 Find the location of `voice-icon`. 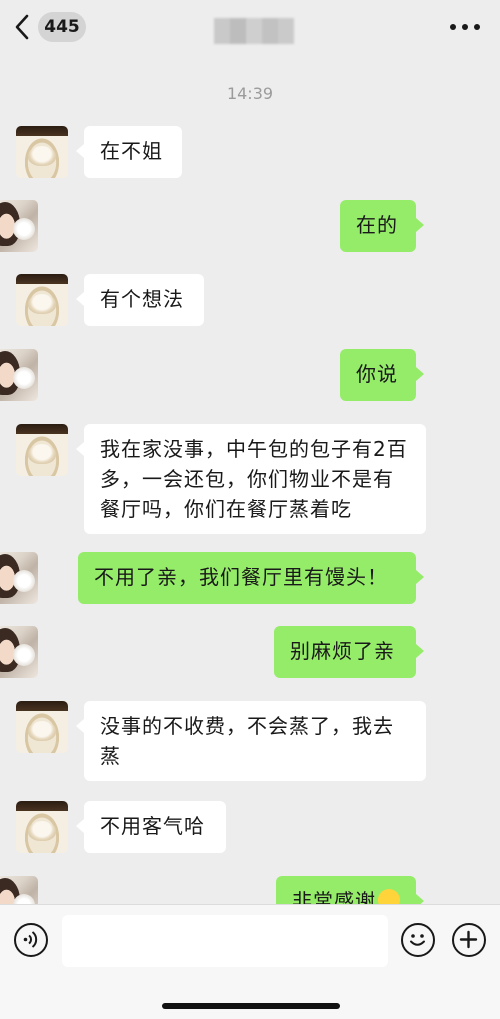

voice-icon is located at coordinates (30, 939).